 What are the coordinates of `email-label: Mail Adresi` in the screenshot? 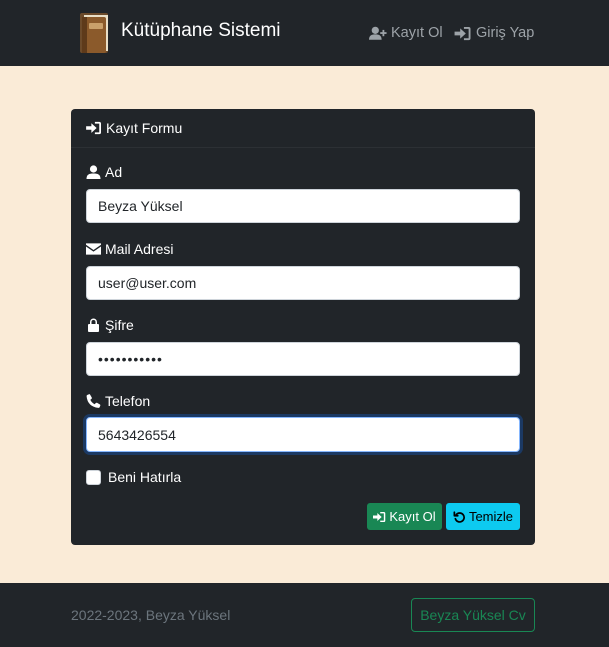 It's located at (129, 249).